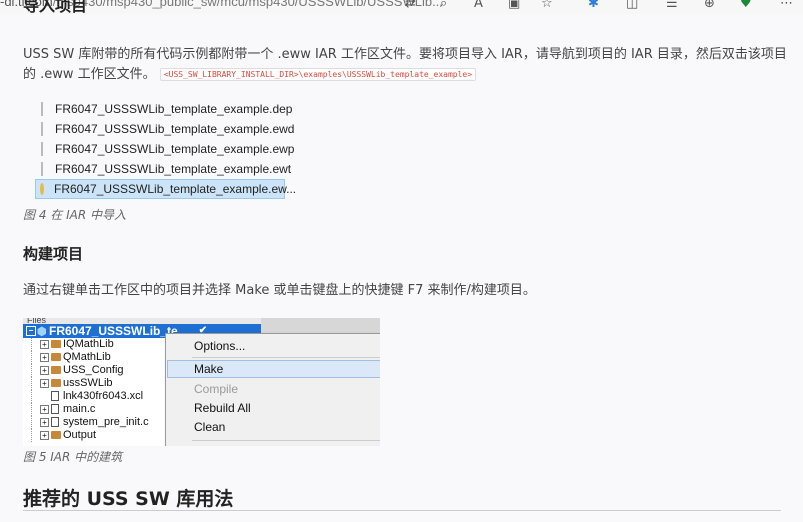  What do you see at coordinates (216, 389) in the screenshot?
I see `menu-item-compile: Compile` at bounding box center [216, 389].